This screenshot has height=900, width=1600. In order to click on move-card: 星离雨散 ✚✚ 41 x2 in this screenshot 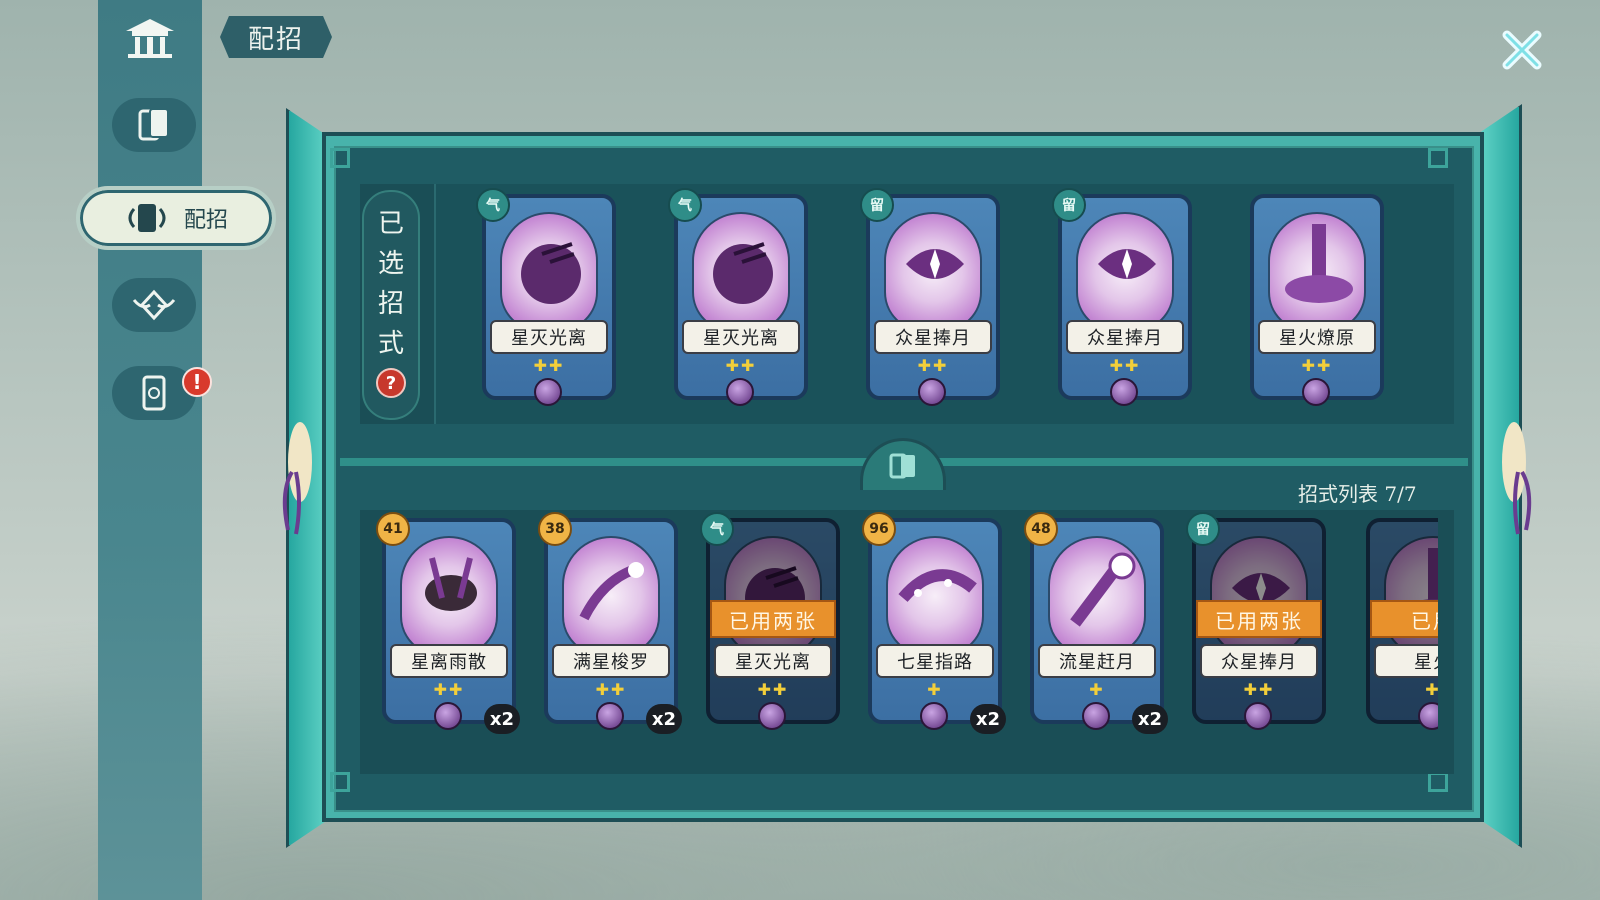, I will do `click(448, 623)`.